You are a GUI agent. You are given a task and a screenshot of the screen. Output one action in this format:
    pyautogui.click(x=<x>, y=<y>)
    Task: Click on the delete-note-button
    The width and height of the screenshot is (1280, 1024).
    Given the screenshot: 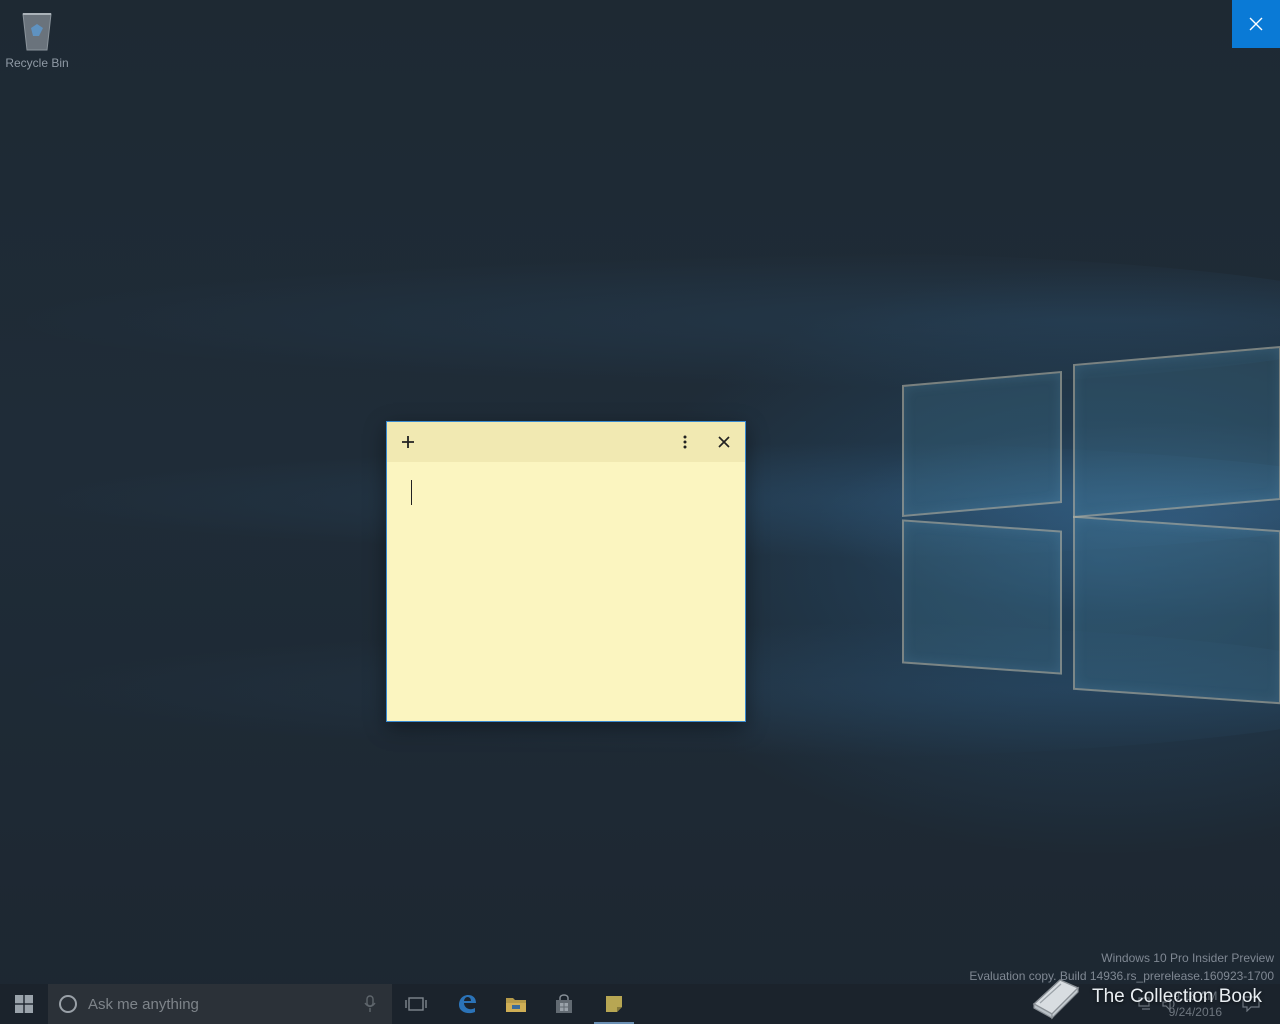 What is the action you would take?
    pyautogui.click(x=724, y=442)
    